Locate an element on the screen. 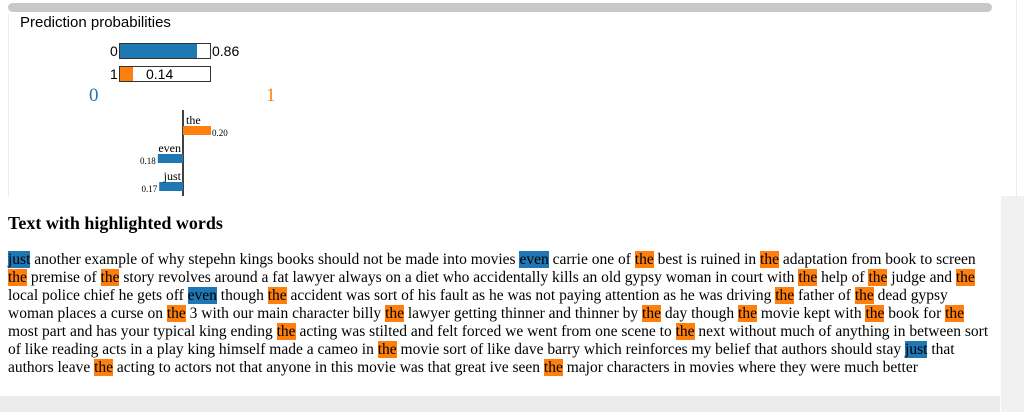  weight-value-the-0: 0.20 is located at coordinates (220, 133).